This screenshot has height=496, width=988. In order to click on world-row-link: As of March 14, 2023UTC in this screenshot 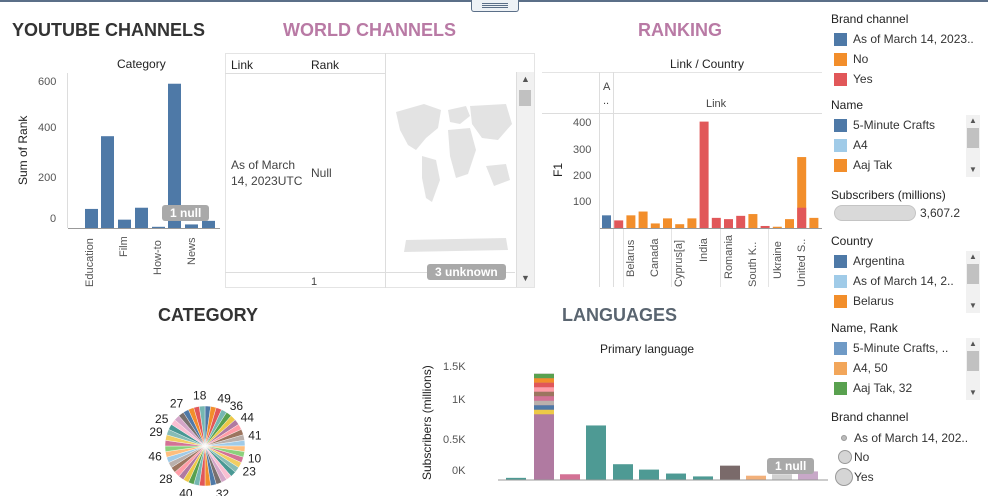, I will do `click(269, 173)`.